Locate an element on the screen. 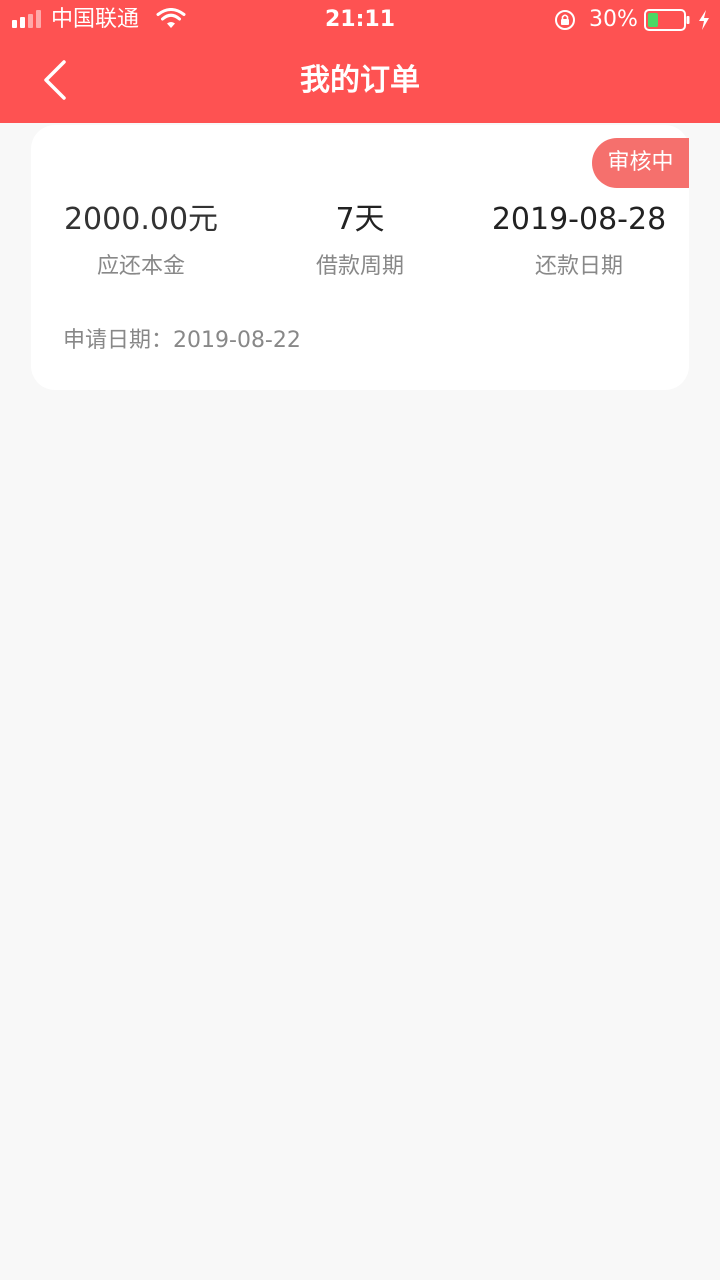 This screenshot has width=720, height=1280. principal-stat: 2000.00元 应还本金 is located at coordinates (141, 240).